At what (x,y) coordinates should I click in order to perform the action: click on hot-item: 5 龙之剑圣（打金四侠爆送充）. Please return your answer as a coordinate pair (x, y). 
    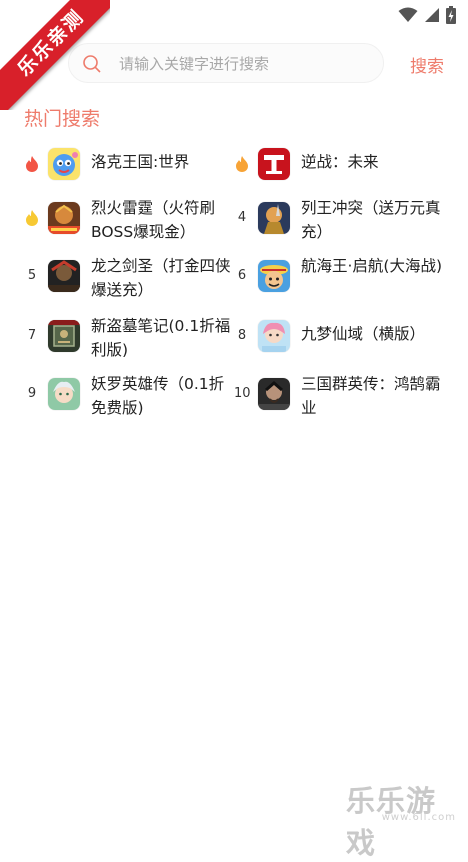
    Looking at the image, I should click on (129, 280).